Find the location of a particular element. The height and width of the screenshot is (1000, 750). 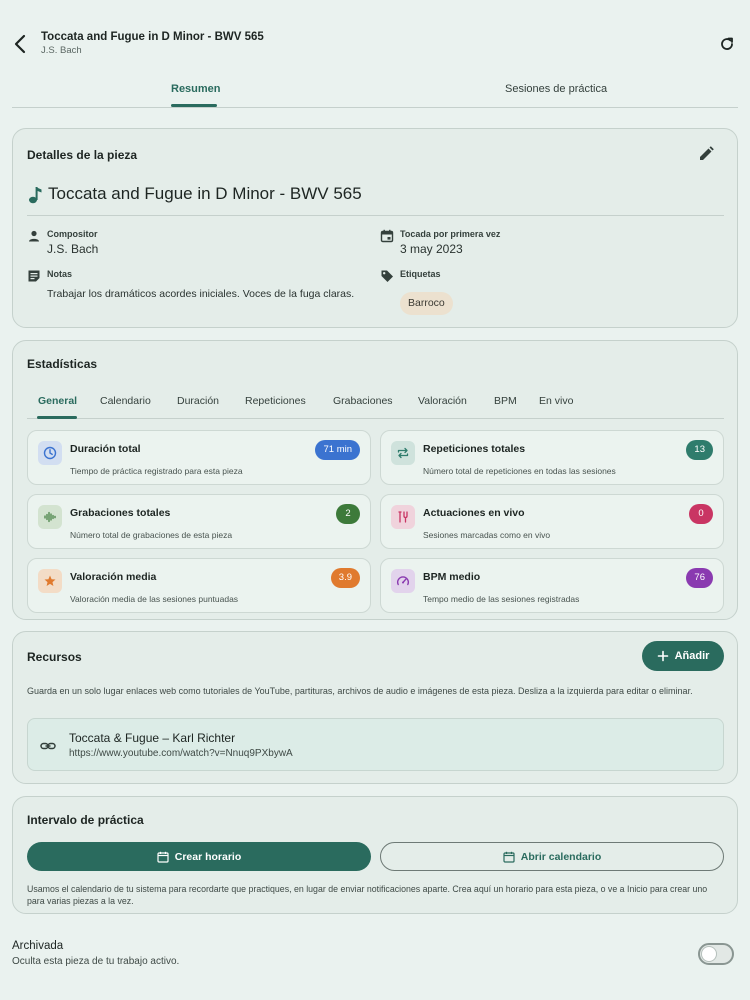

stat-title: BPM medio is located at coordinates (452, 577).